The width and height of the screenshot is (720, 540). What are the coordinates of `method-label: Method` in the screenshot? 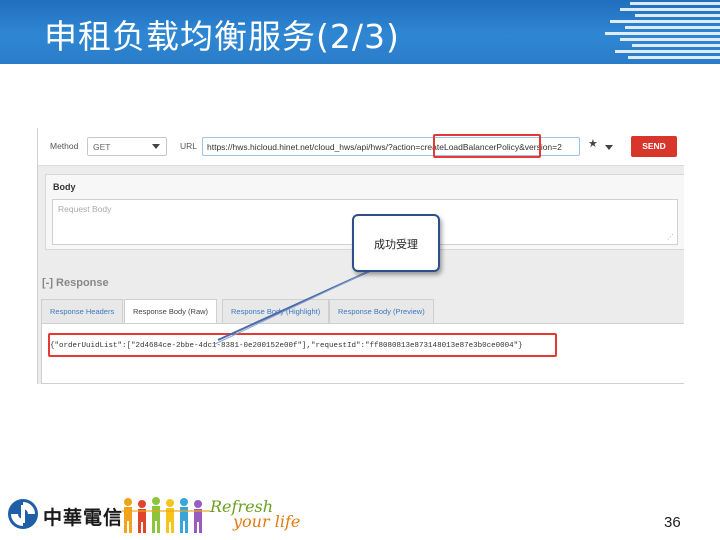 It's located at (64, 146).